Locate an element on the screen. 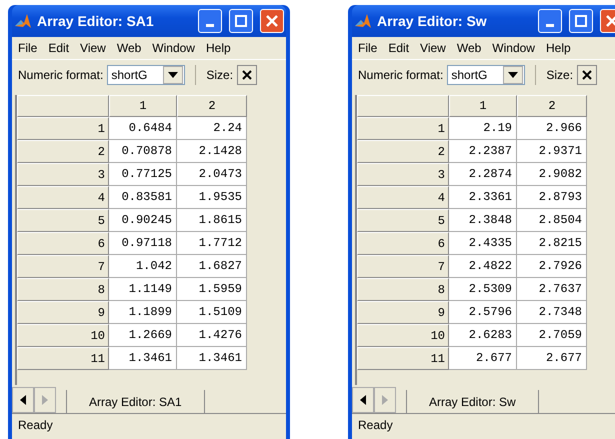 This screenshot has height=439, width=615. table-cell: 2.8793 is located at coordinates (552, 197).